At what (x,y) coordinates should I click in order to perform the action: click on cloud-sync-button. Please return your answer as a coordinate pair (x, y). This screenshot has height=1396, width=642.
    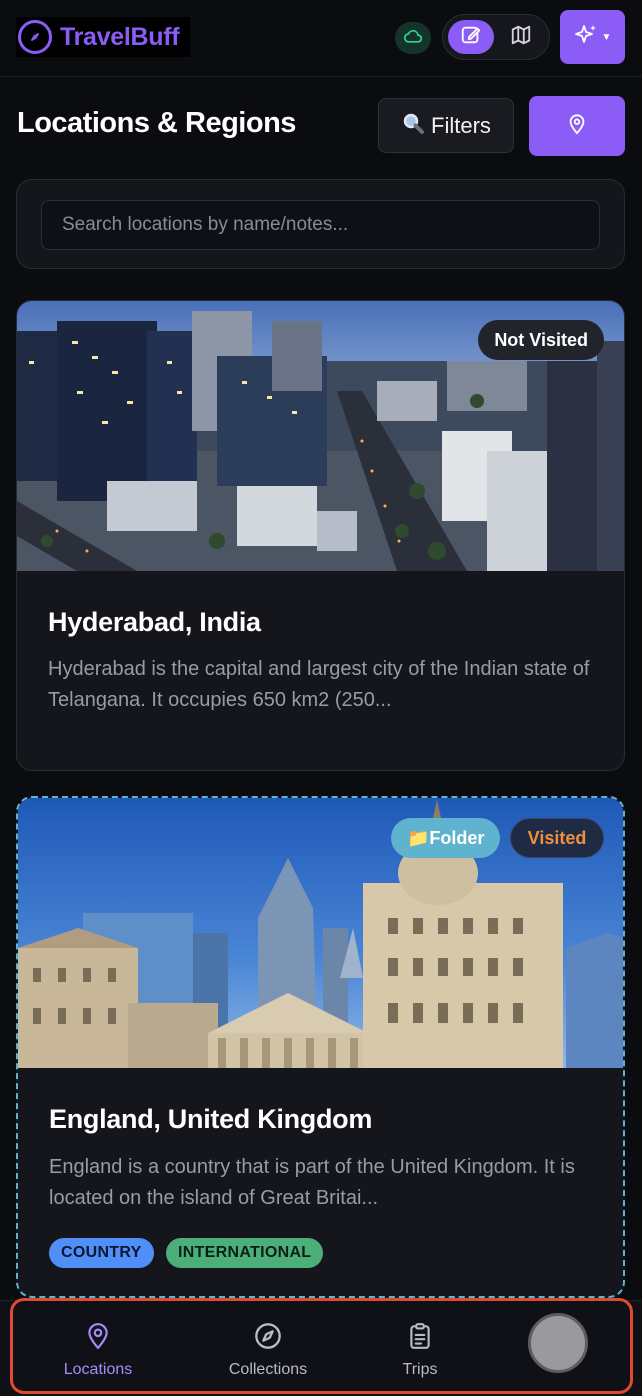
    Looking at the image, I should click on (413, 38).